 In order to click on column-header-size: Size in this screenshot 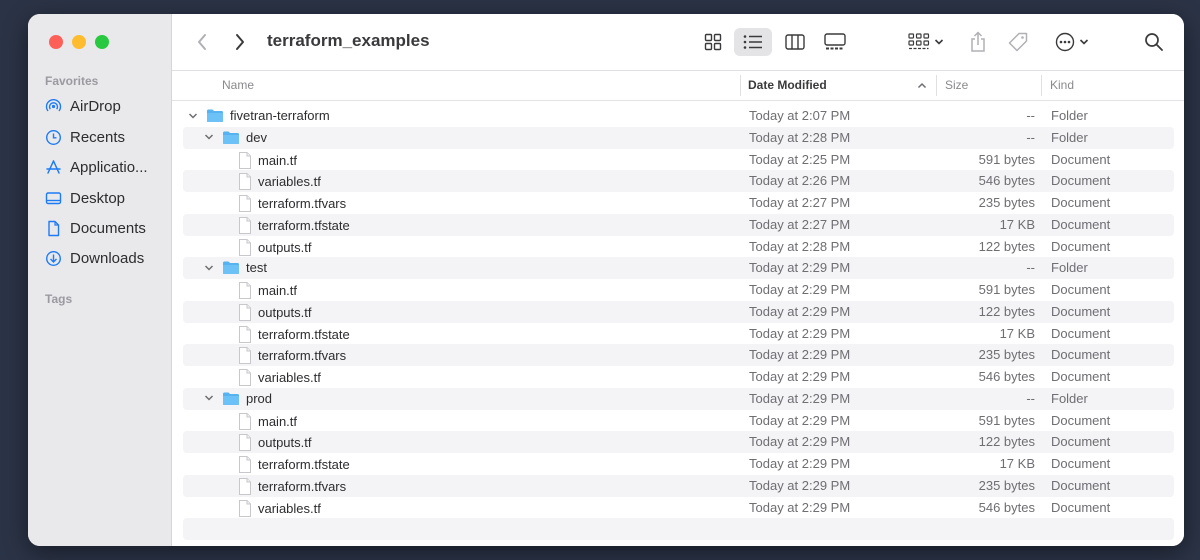, I will do `click(956, 85)`.